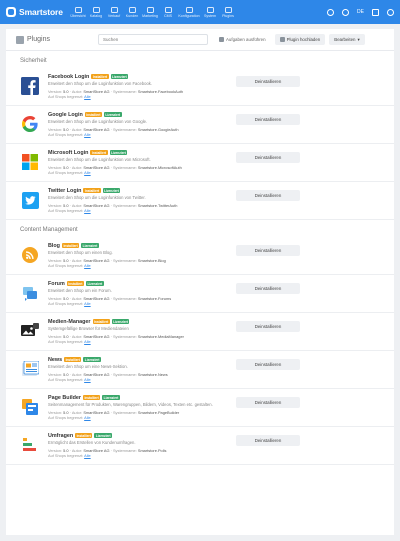  Describe the element at coordinates (55, 360) in the screenshot. I see `plugin-name: News` at that location.